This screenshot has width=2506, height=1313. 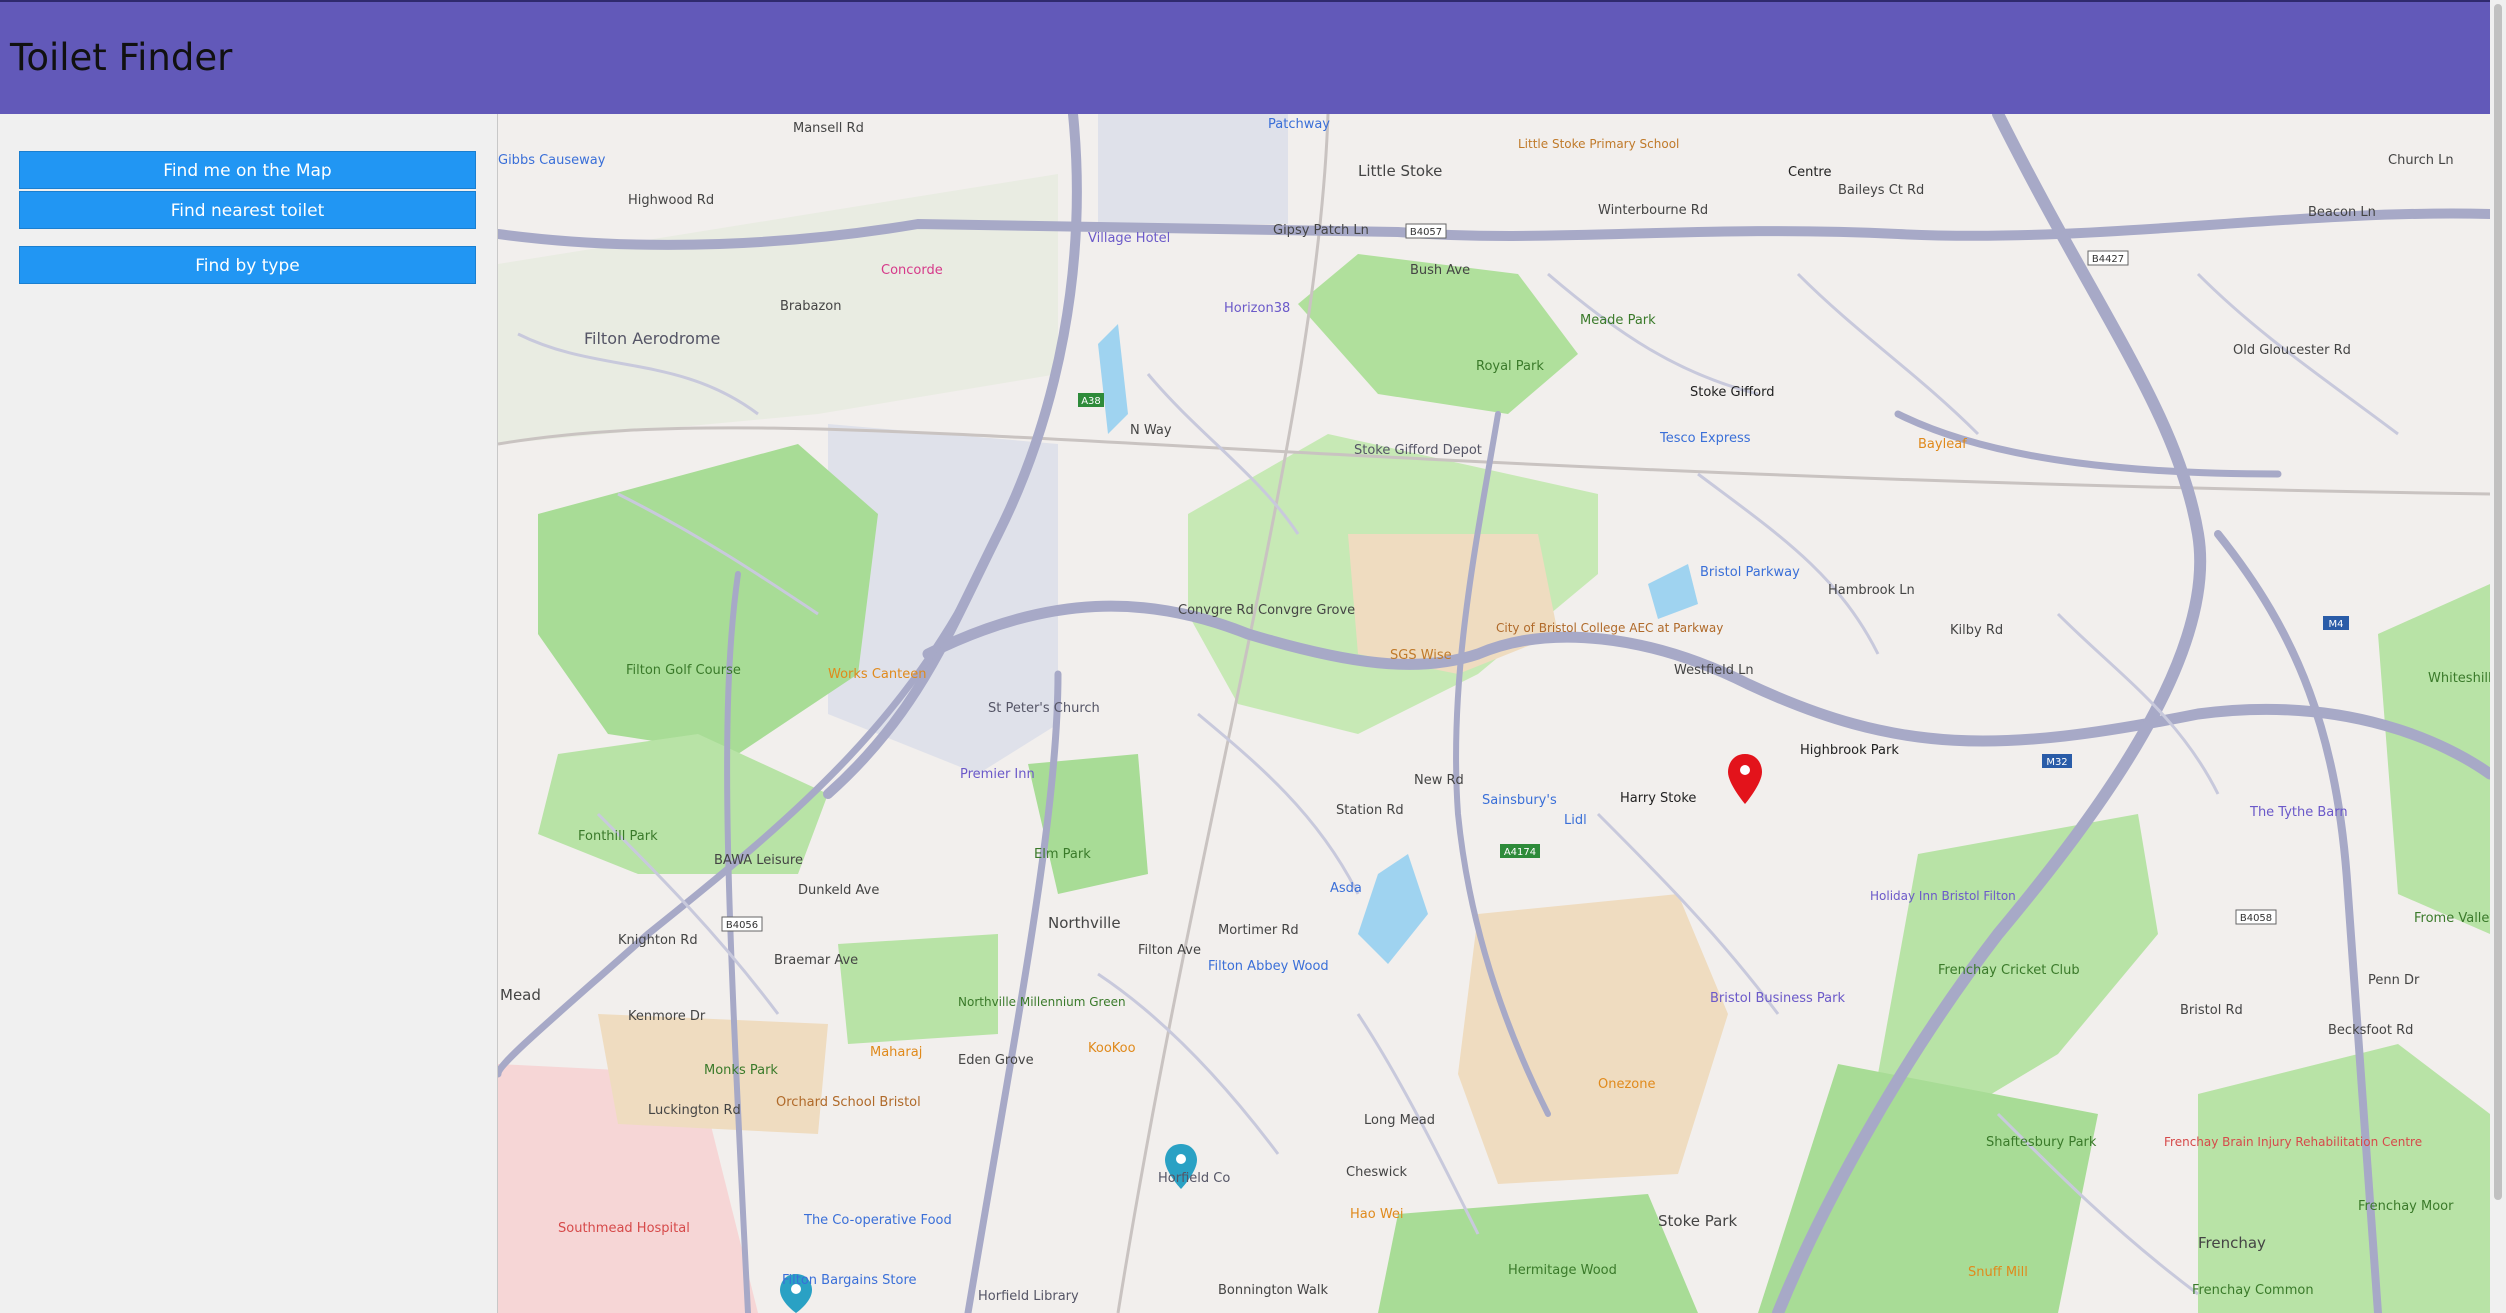 What do you see at coordinates (997, 774) in the screenshot?
I see `label-premier-inn: Premier Inn` at bounding box center [997, 774].